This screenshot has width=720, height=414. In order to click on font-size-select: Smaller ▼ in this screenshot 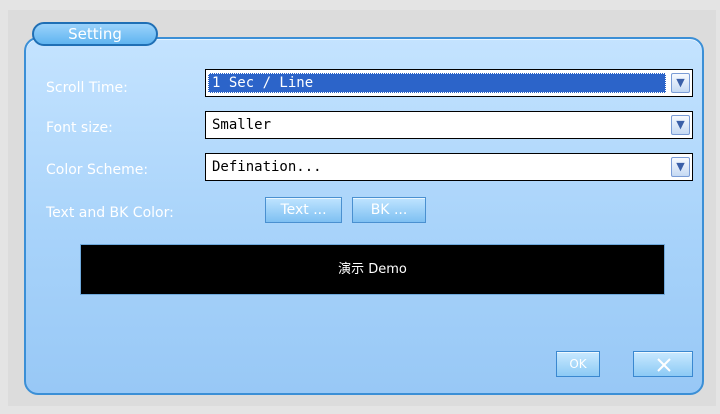, I will do `click(449, 125)`.